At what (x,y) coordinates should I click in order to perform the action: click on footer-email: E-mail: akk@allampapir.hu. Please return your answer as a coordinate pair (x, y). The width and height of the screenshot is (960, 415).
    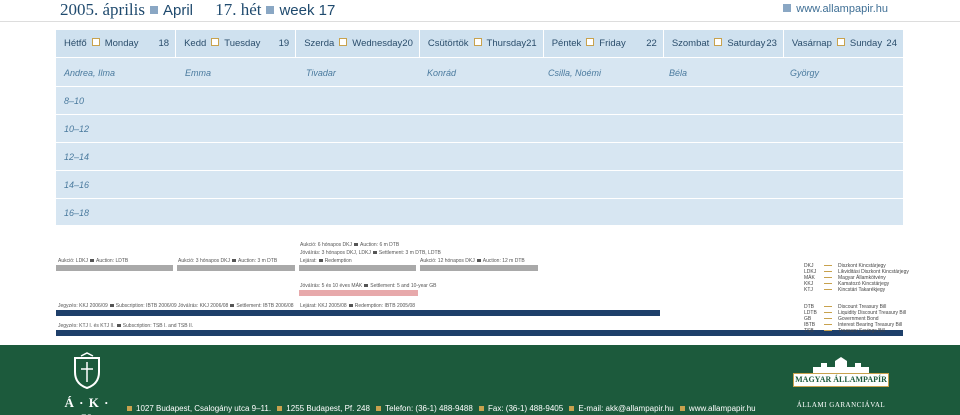
    Looking at the image, I should click on (625, 408).